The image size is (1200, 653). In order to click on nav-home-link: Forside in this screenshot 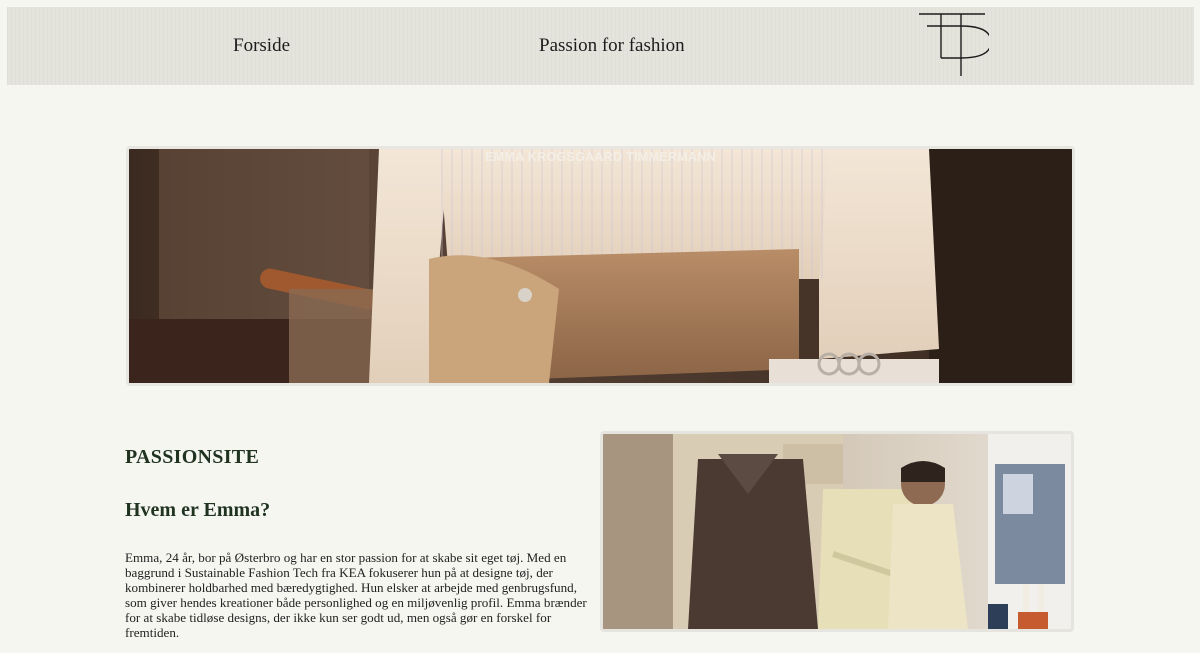, I will do `click(261, 46)`.